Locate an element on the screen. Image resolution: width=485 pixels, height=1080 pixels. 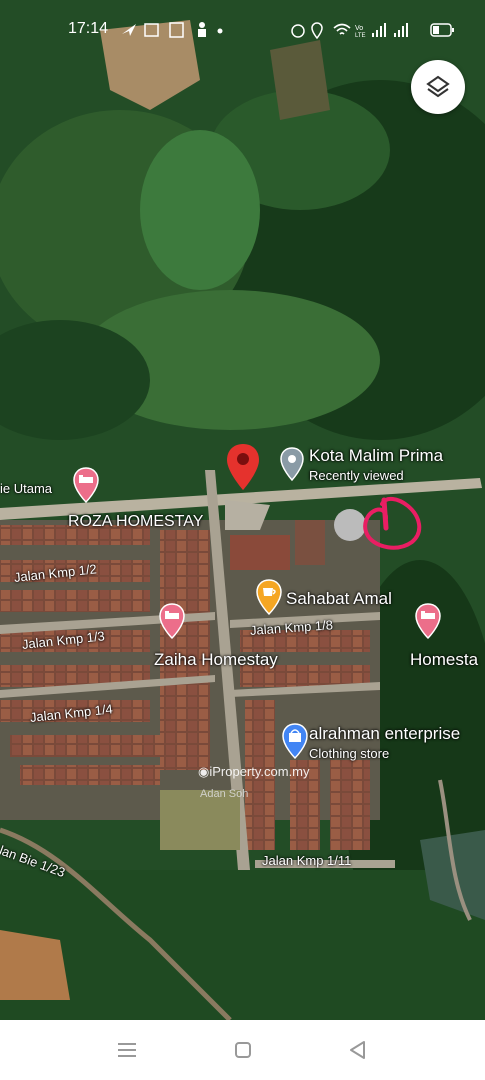
location-icon is located at coordinates (317, 31).